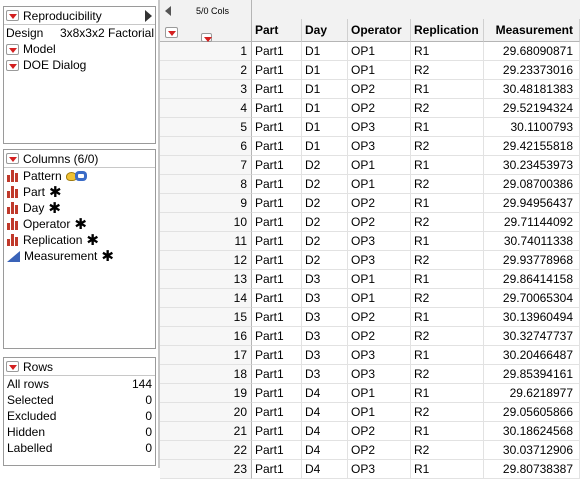  Describe the element at coordinates (79, 367) in the screenshot. I see `rows-panel-header: Rows` at that location.